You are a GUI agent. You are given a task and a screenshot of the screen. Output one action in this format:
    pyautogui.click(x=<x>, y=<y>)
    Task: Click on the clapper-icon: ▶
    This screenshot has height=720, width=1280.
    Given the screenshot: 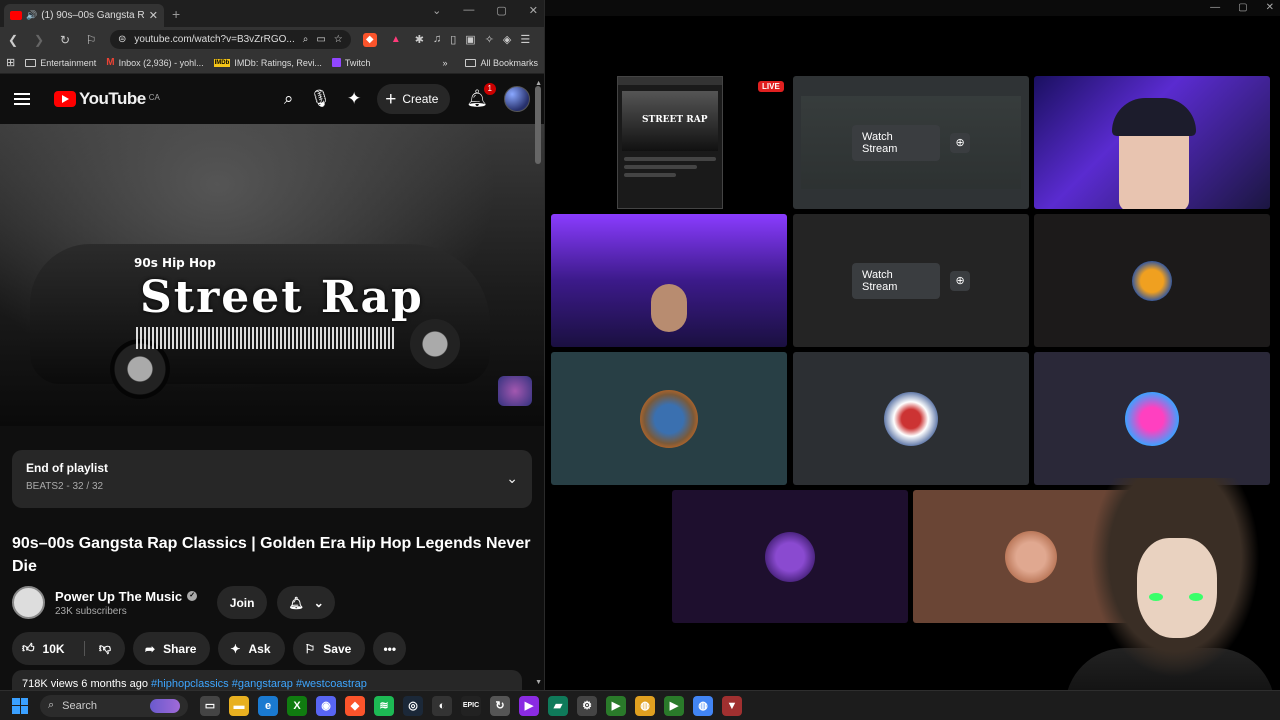 What is the action you would take?
    pyautogui.click(x=529, y=705)
    